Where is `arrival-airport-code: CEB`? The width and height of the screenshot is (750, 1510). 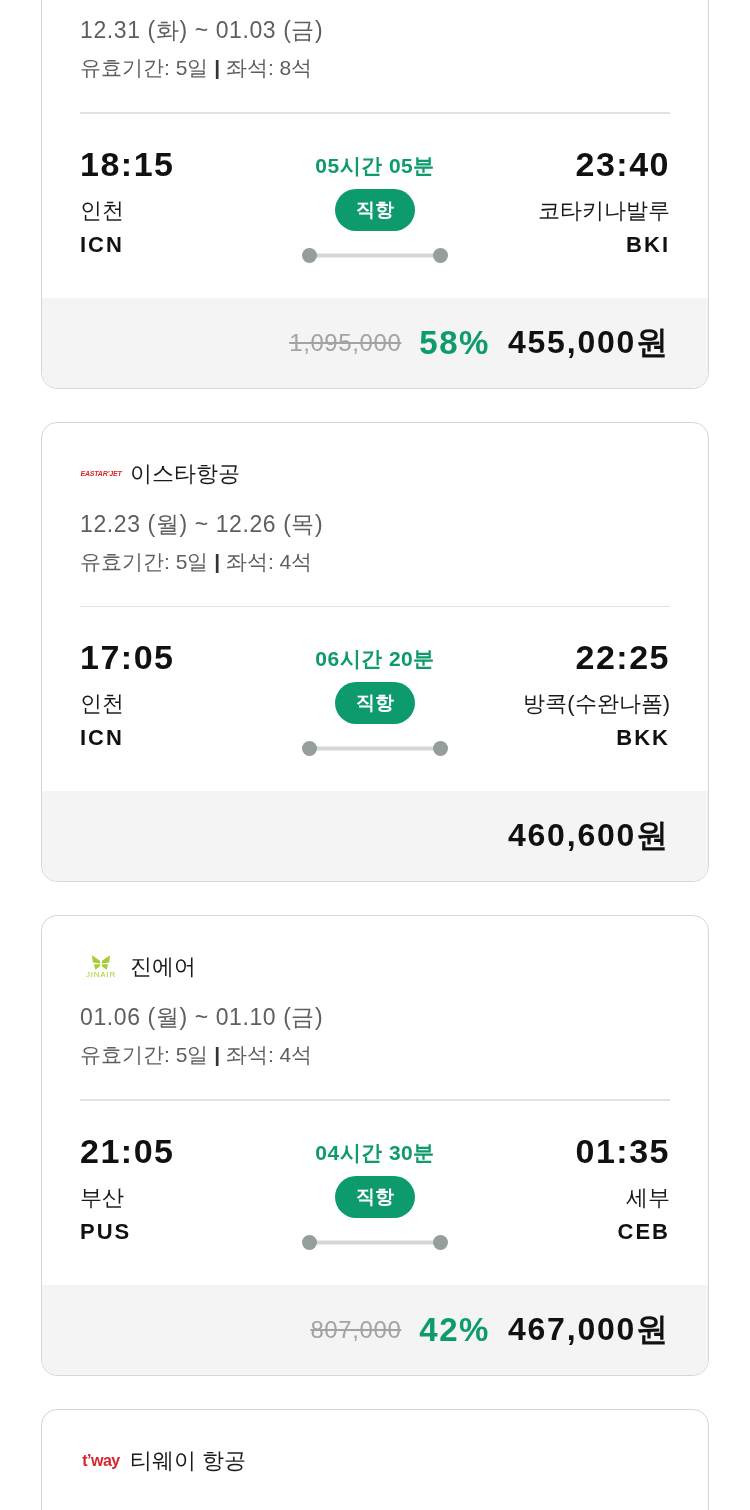 arrival-airport-code: CEB is located at coordinates (643, 1231).